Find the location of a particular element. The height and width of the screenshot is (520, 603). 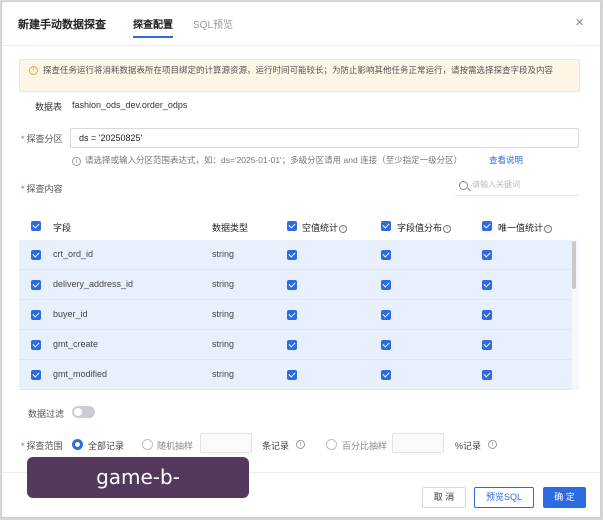

scope-random-radio is located at coordinates (147, 444).